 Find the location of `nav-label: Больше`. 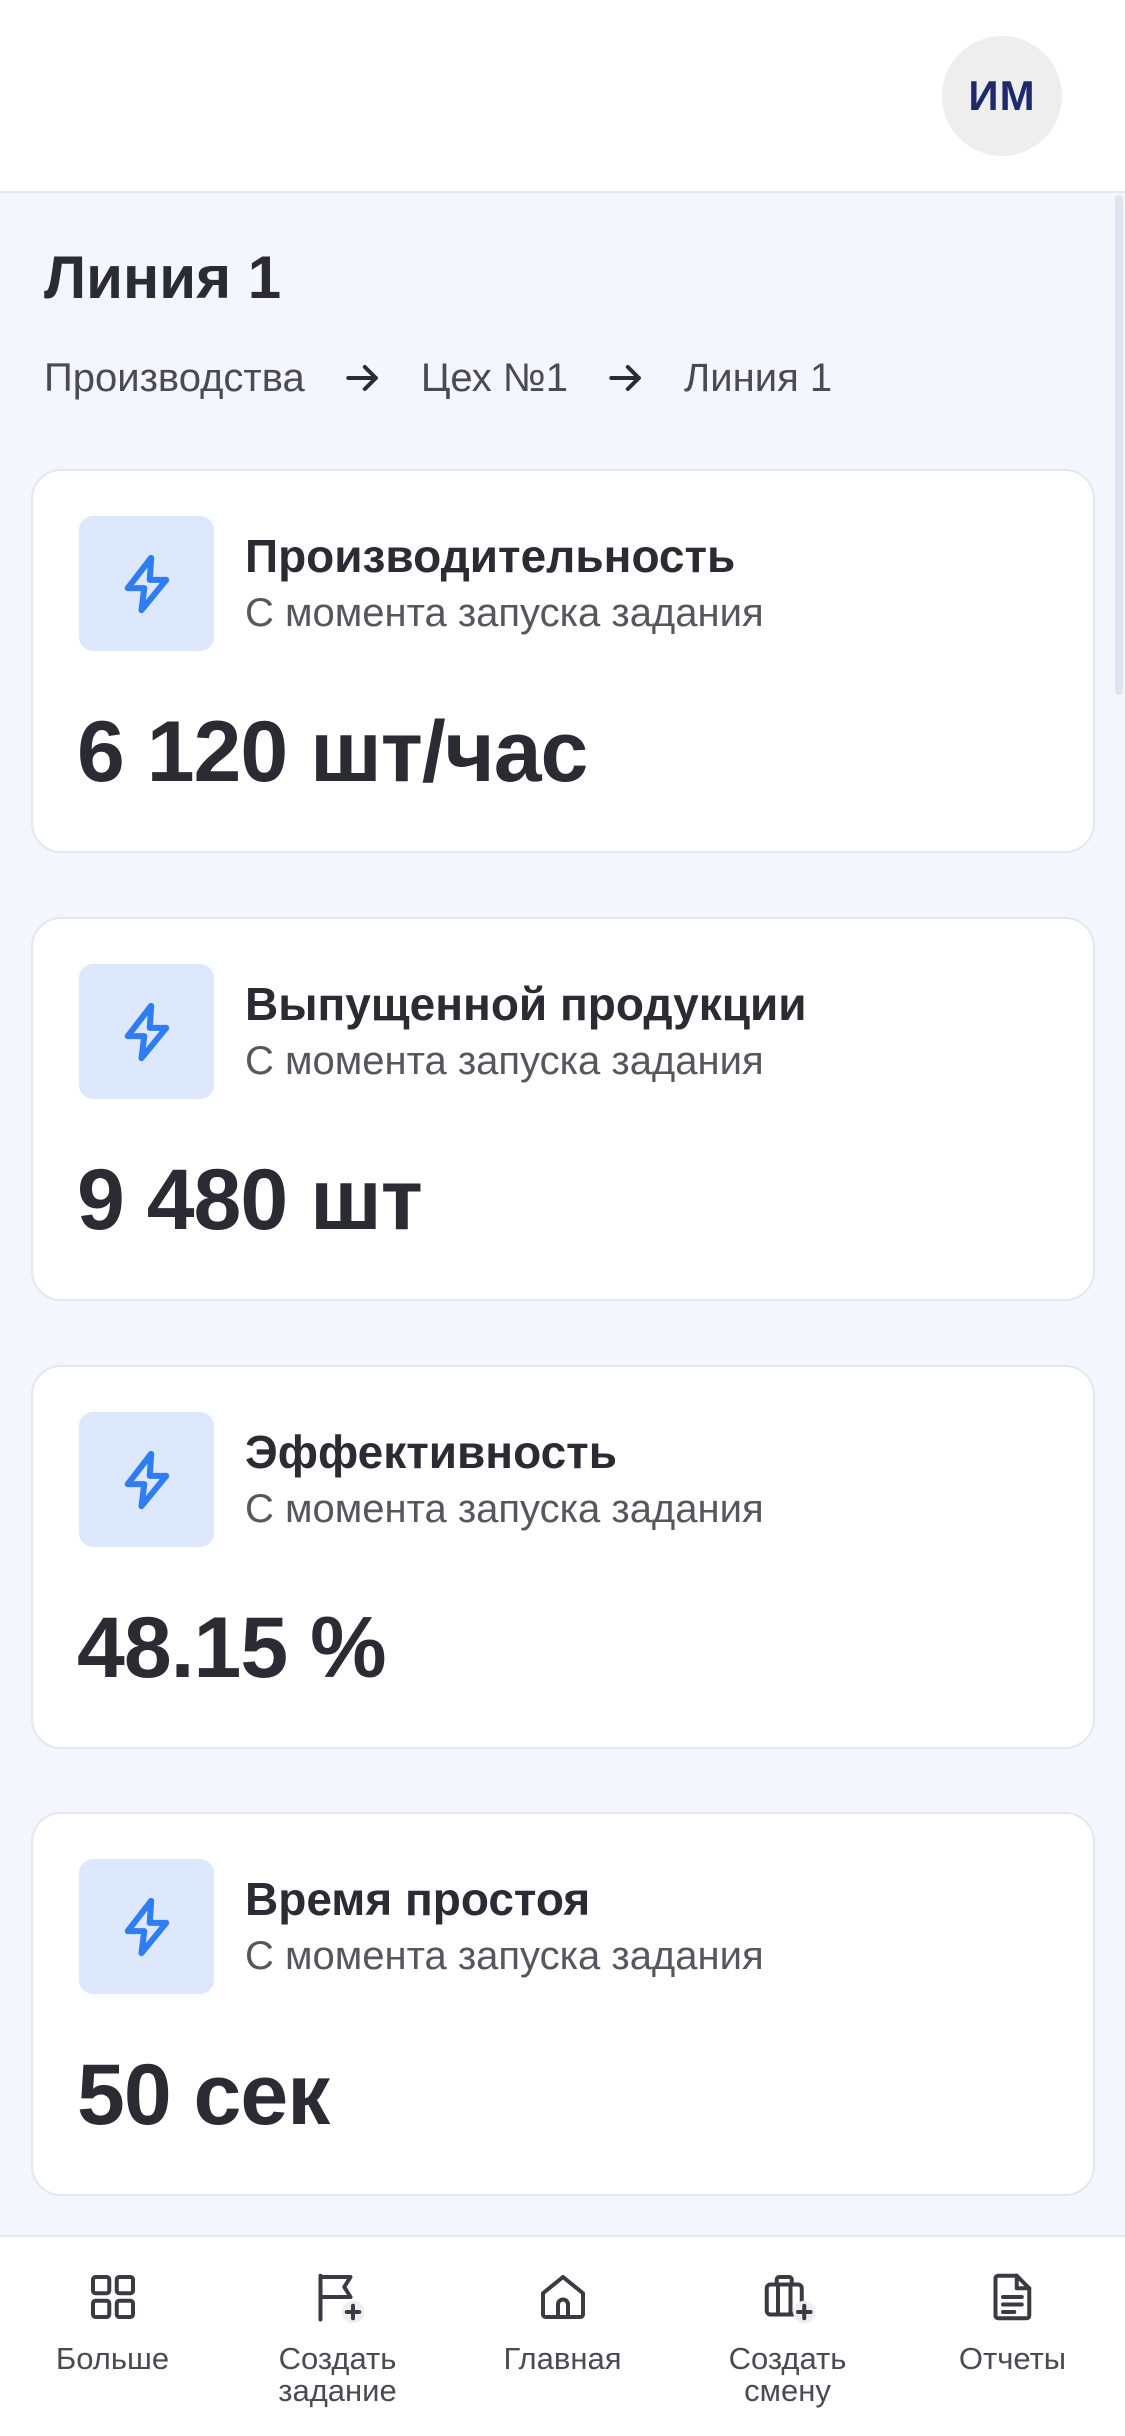

nav-label: Больше is located at coordinates (112, 2358).